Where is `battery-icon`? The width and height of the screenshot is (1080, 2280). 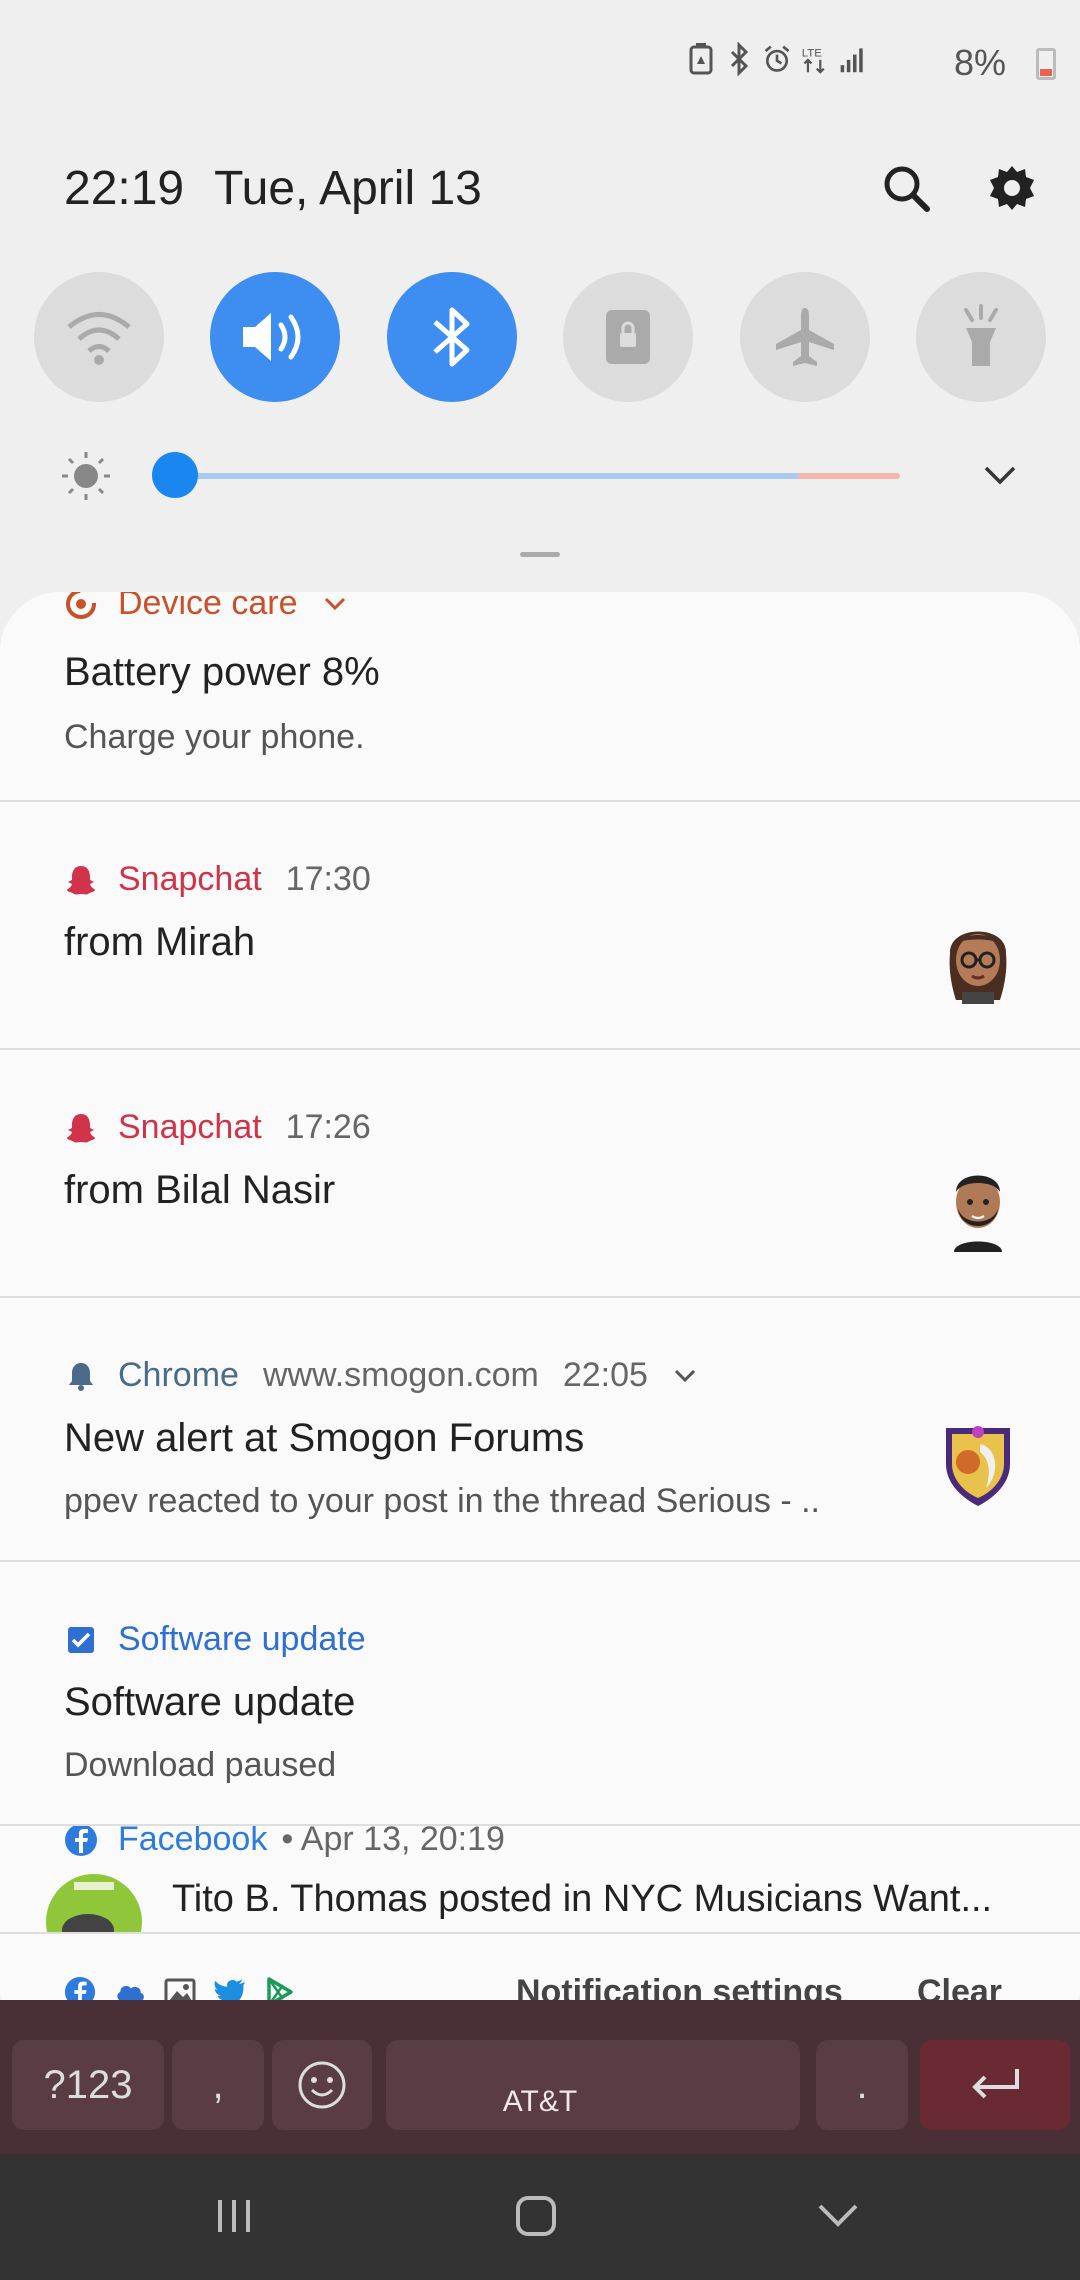
battery-icon is located at coordinates (1046, 64).